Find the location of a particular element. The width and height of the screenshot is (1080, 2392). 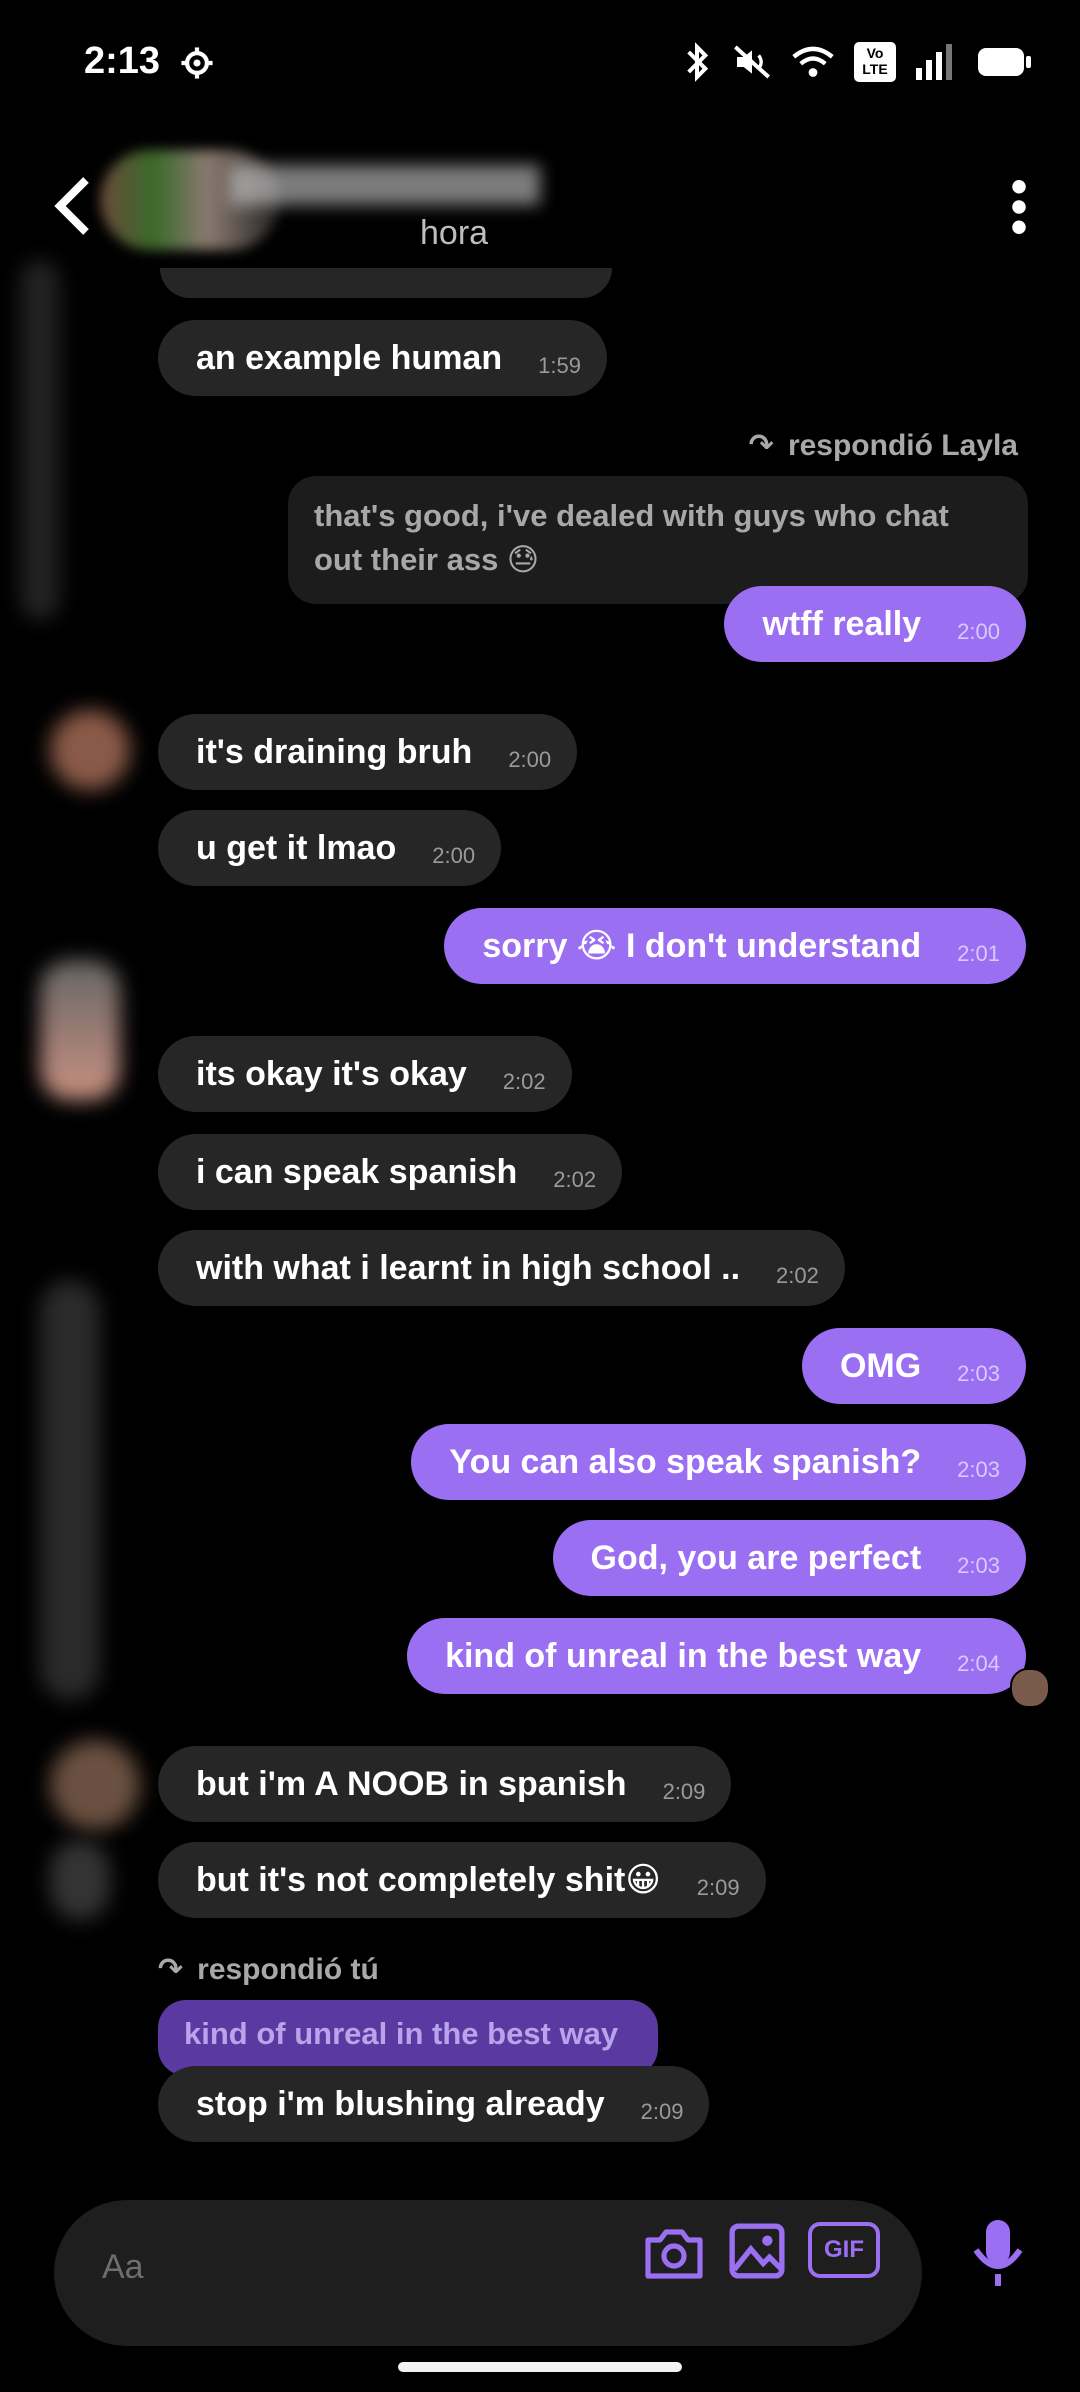

message-text: kind of unreal in the best way is located at coordinates (683, 1655).